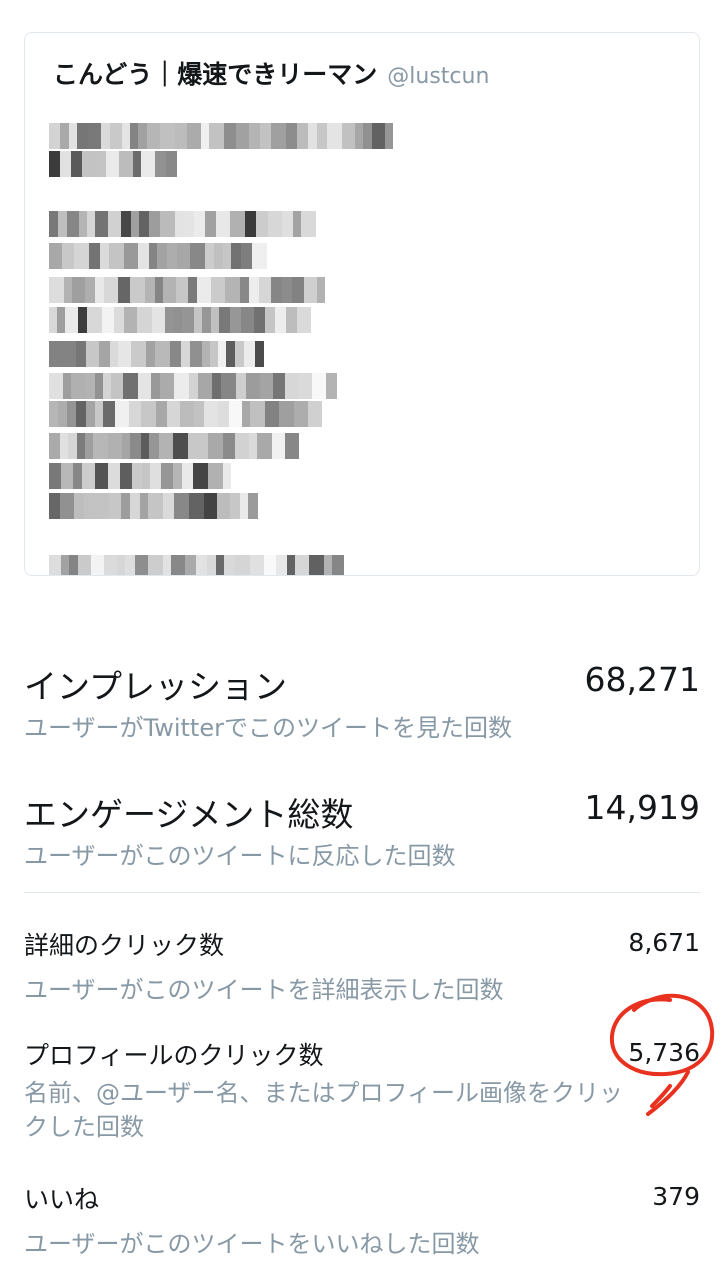 The image size is (724, 1280). Describe the element at coordinates (268, 728) in the screenshot. I see `metric-description: ユーザーがTwitterでこのツイートを見た回数` at that location.